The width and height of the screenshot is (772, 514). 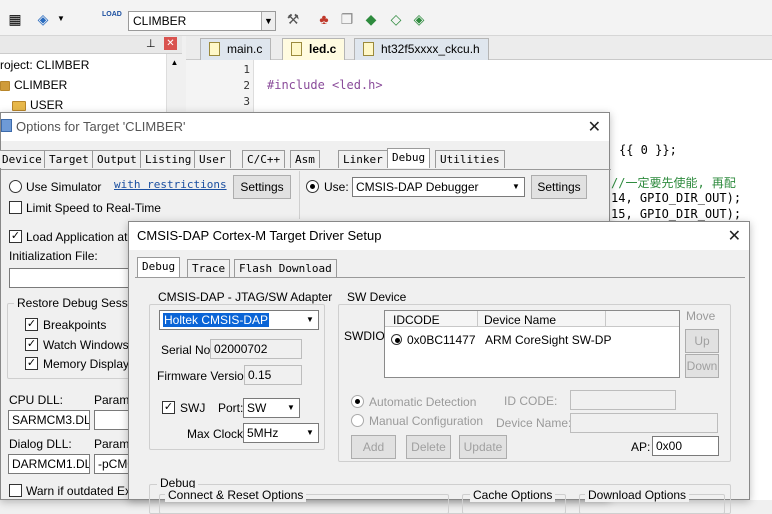 I want to click on warn-outdated-checkbox, so click(x=15, y=490).